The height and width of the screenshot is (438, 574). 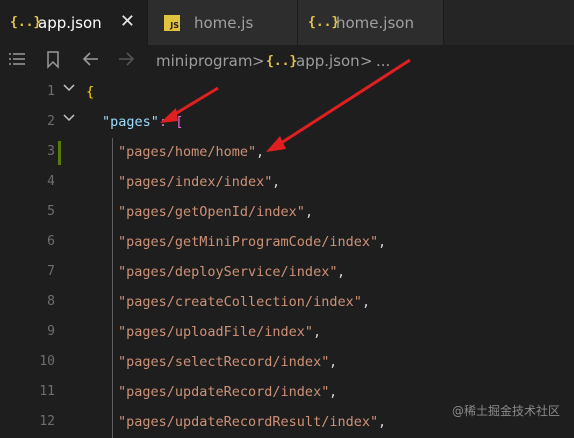 I want to click on code-text: {, so click(x=90, y=92).